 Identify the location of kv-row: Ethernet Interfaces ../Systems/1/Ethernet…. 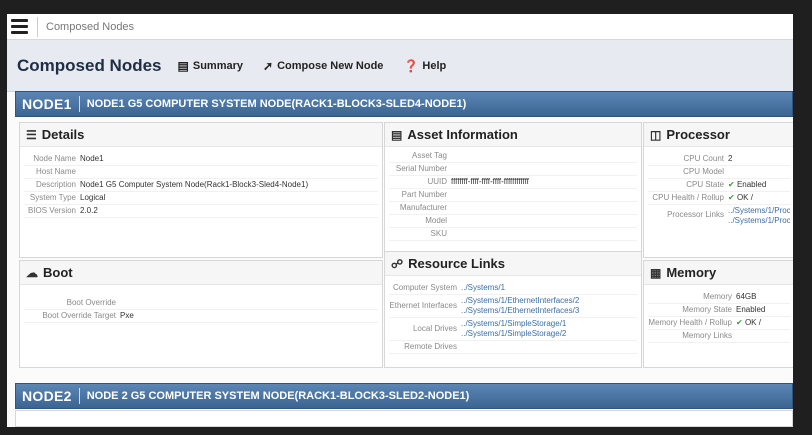
(513, 306).